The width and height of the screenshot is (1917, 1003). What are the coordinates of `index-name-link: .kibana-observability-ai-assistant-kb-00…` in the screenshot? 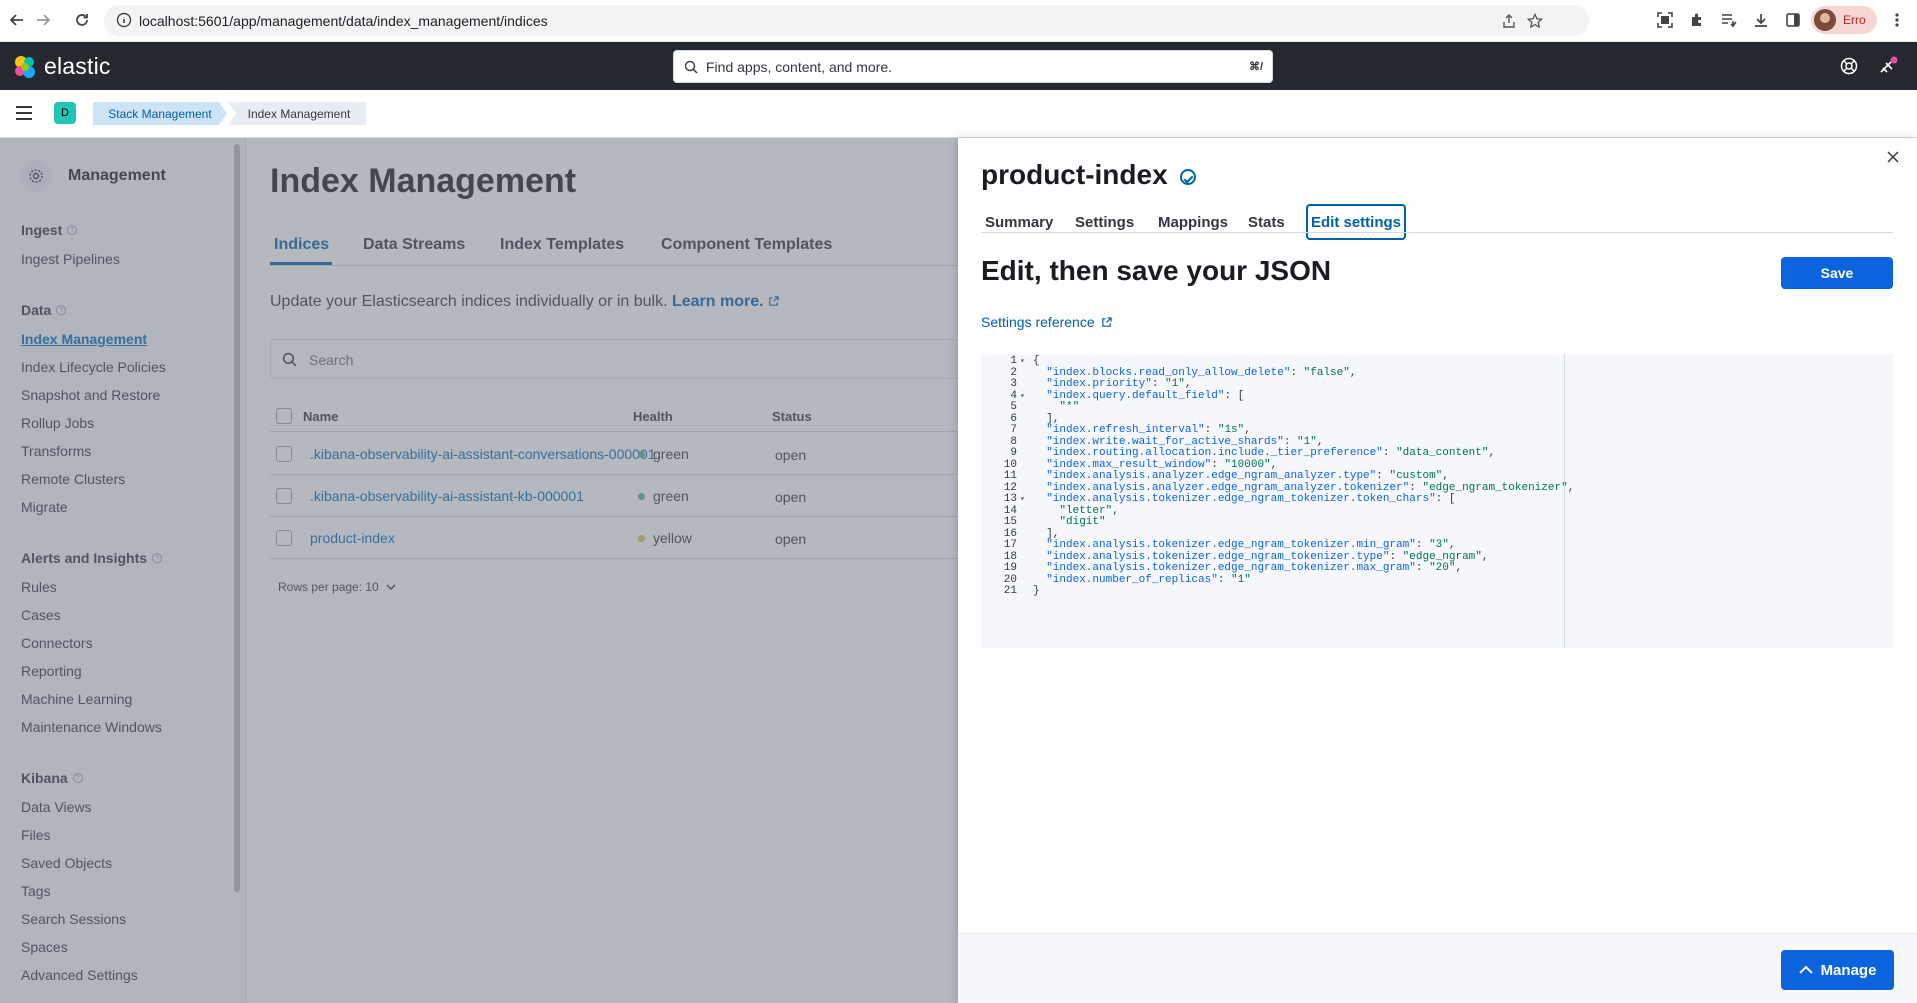 It's located at (447, 496).